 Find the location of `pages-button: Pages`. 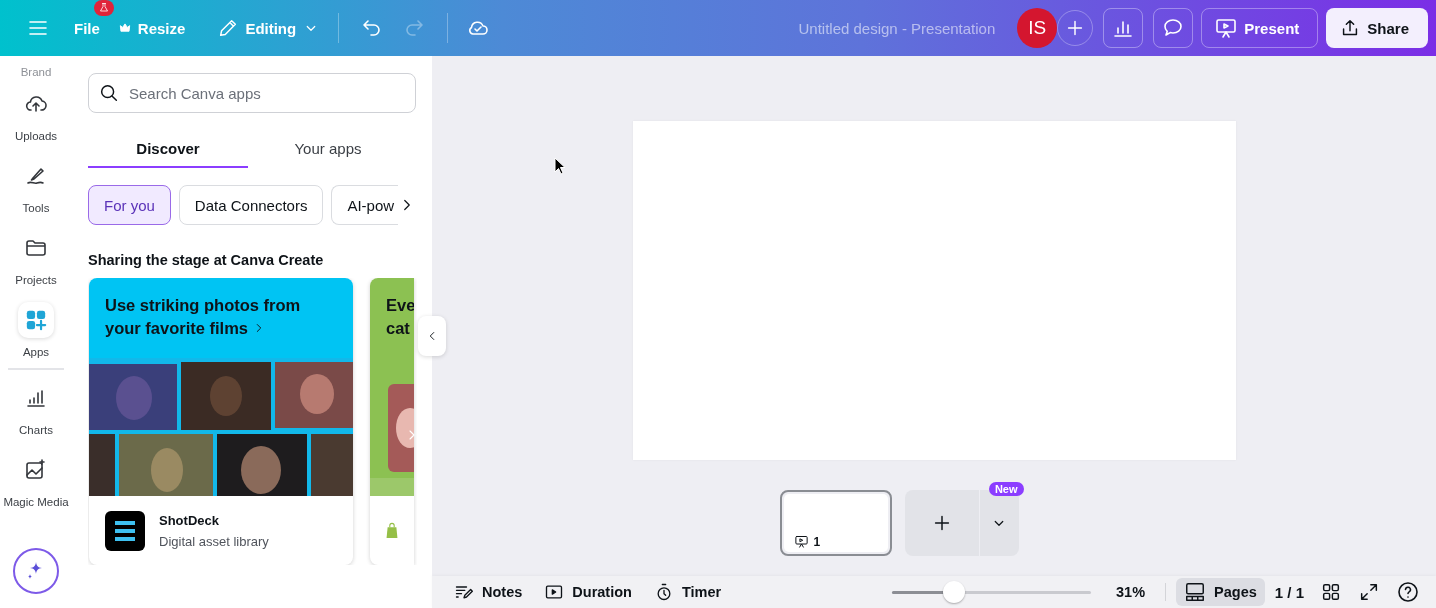

pages-button: Pages is located at coordinates (1220, 592).